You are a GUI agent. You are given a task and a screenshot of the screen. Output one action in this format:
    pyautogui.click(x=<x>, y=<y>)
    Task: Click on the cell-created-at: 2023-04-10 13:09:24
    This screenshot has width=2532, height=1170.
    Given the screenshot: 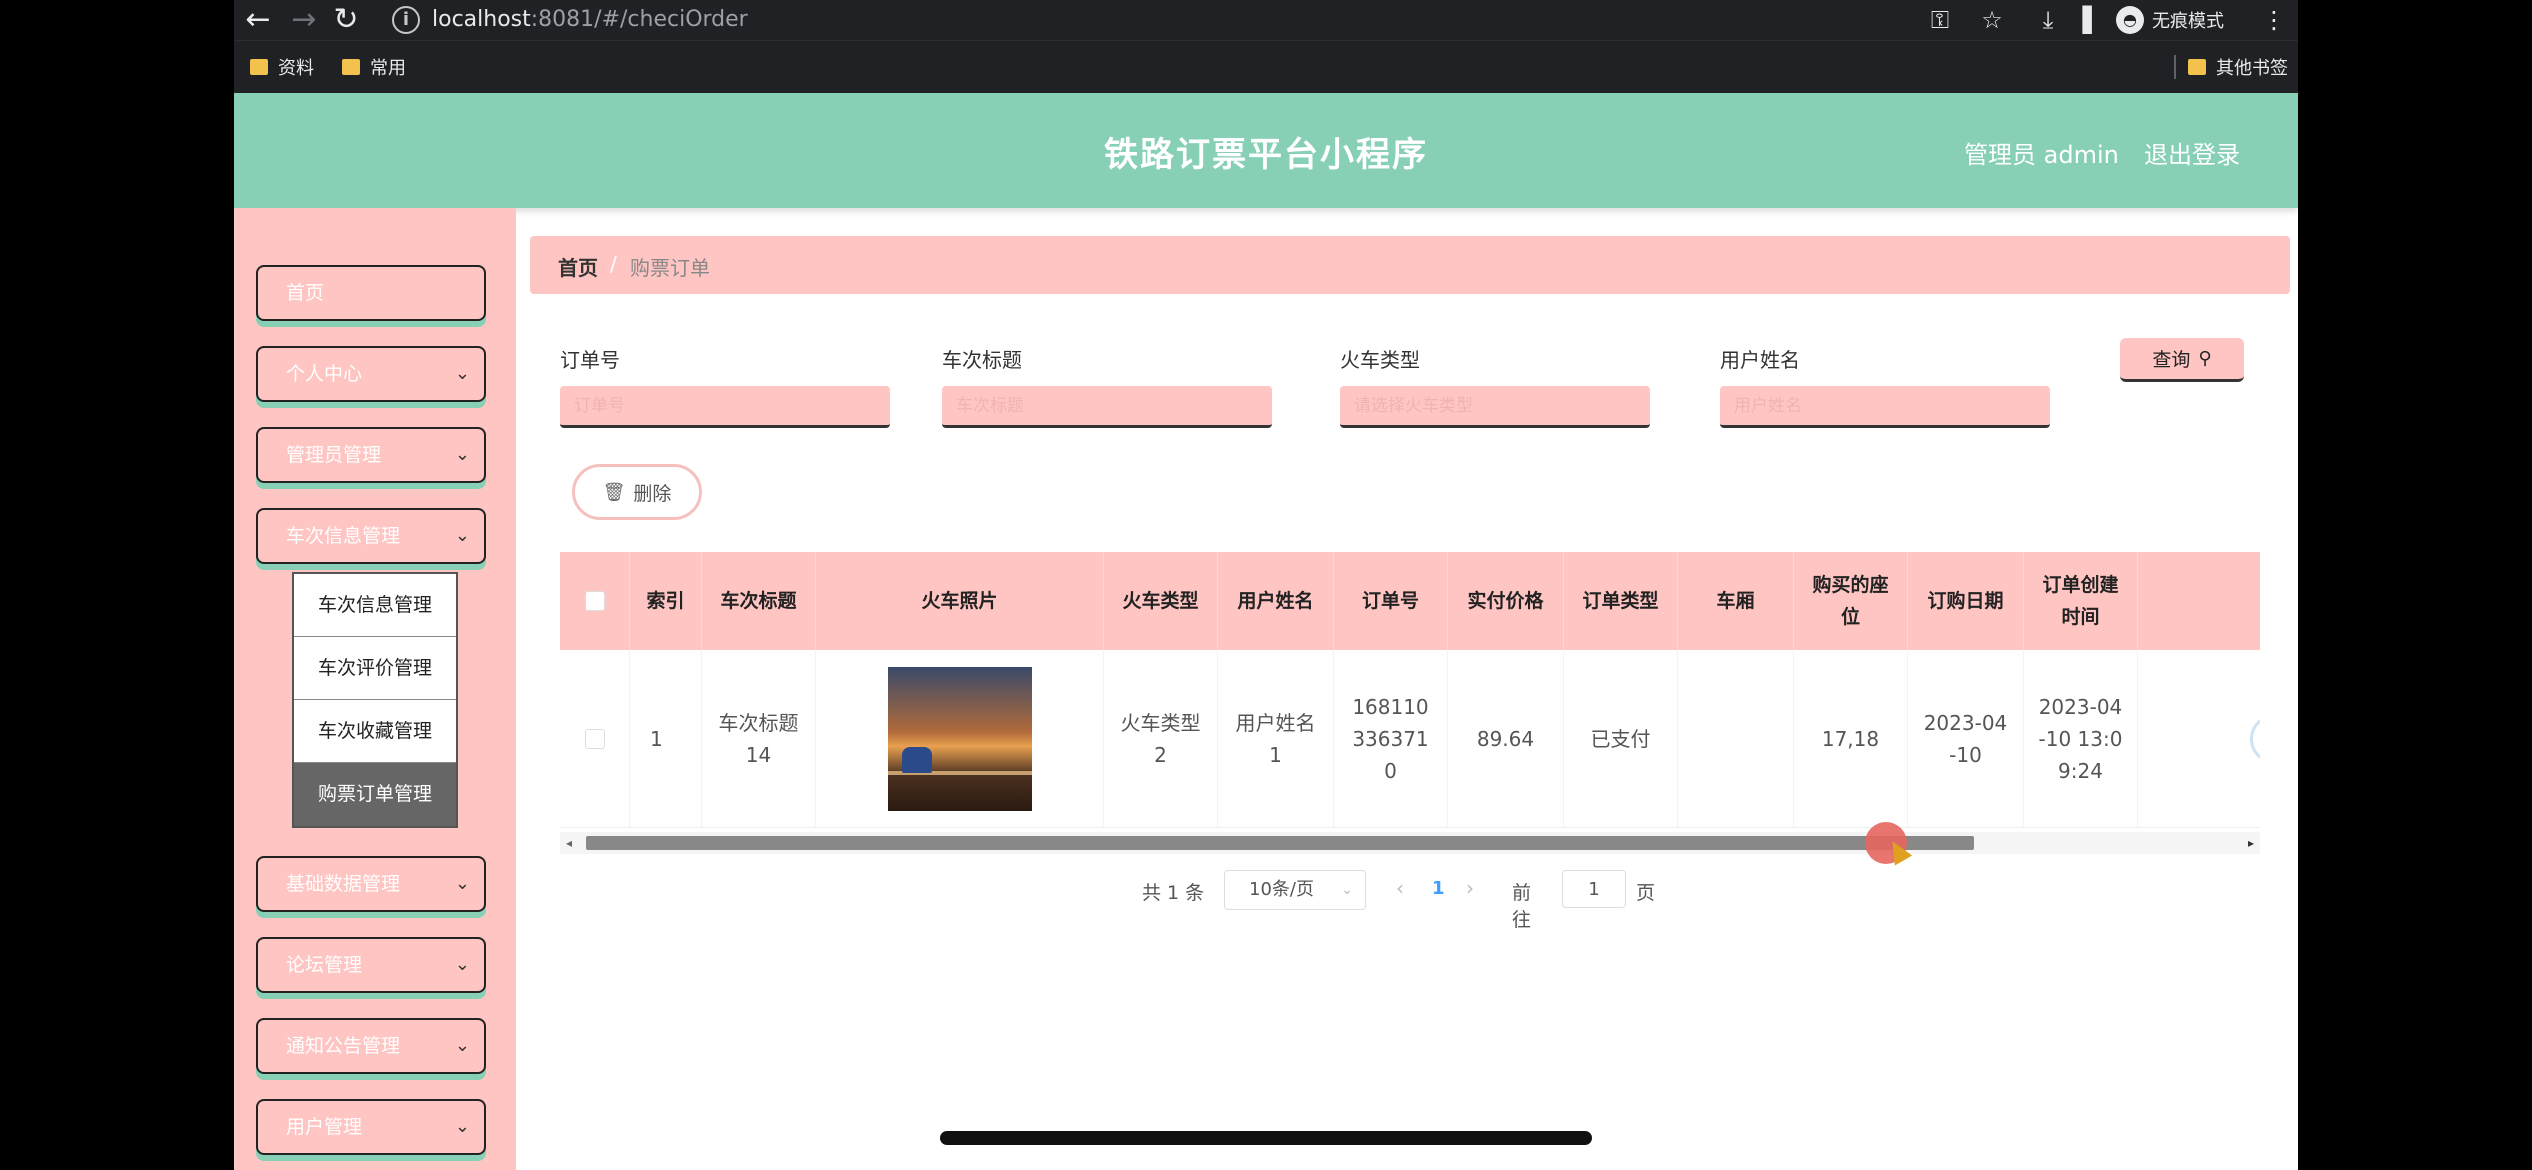 What is the action you would take?
    pyautogui.click(x=2081, y=739)
    